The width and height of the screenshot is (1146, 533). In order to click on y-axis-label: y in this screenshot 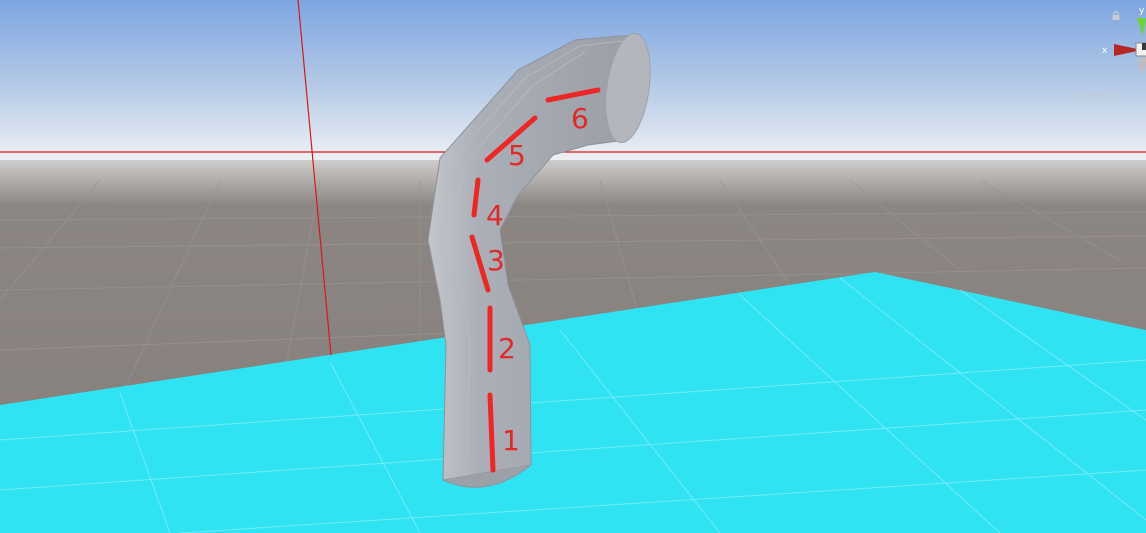, I will do `click(1142, 11)`.